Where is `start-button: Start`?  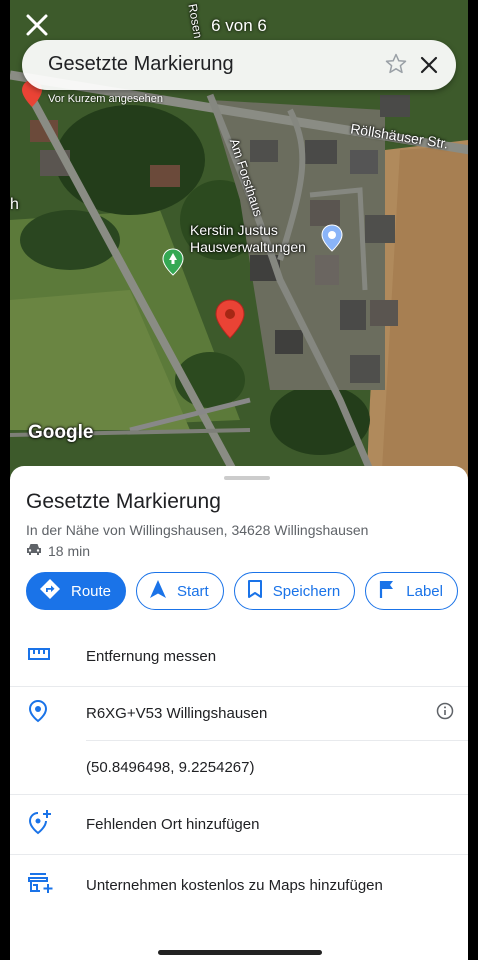 start-button: Start is located at coordinates (180, 591).